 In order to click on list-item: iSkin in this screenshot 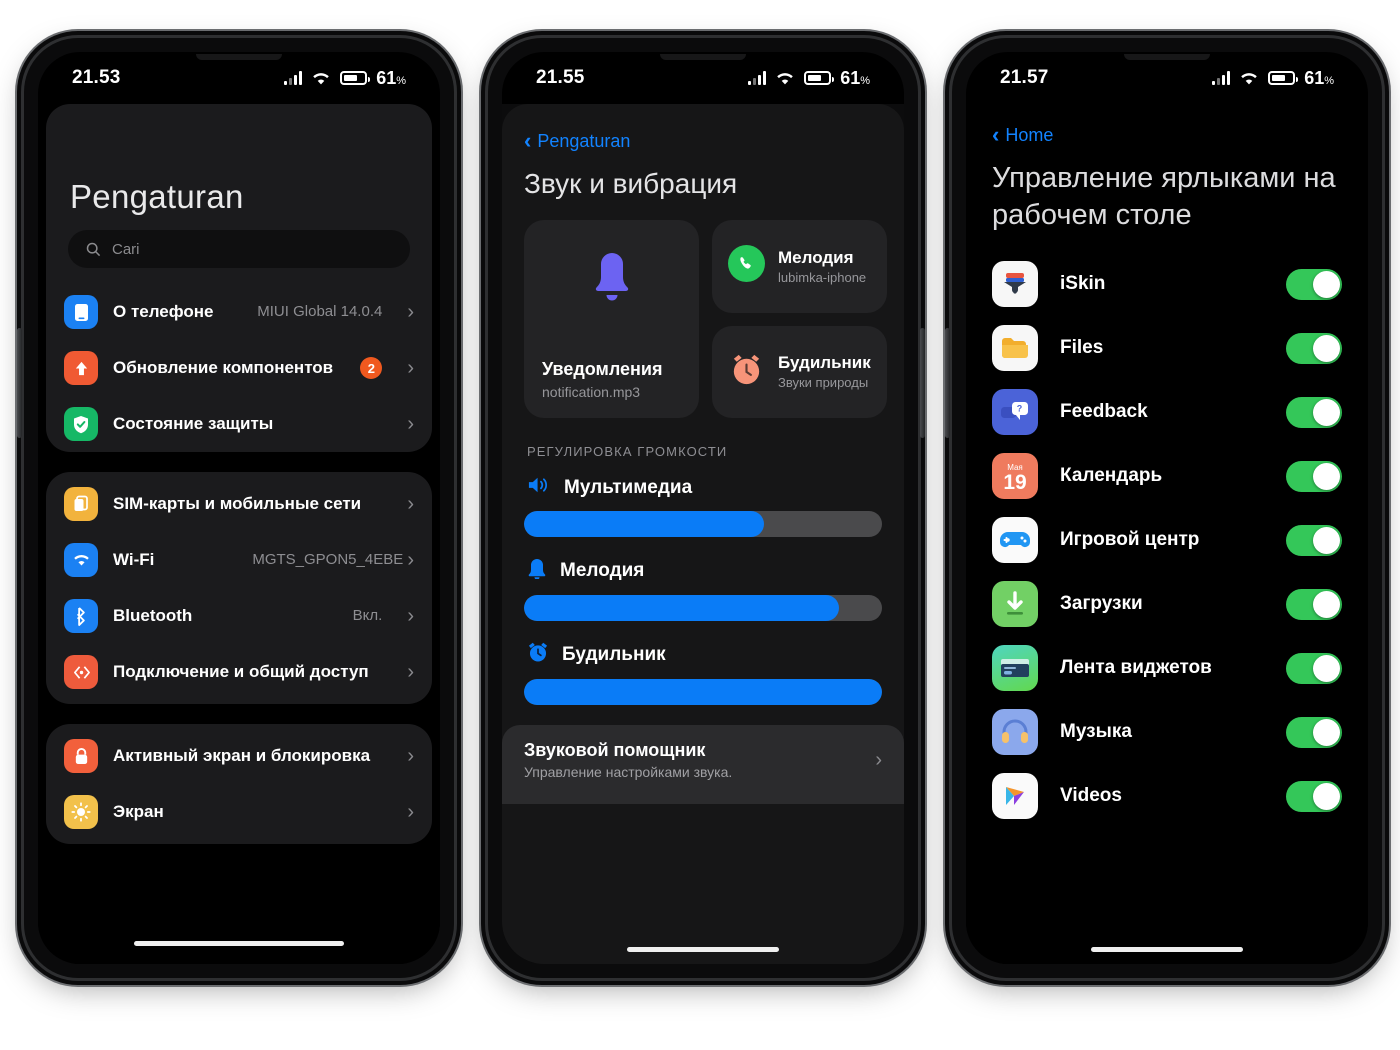, I will do `click(1167, 284)`.